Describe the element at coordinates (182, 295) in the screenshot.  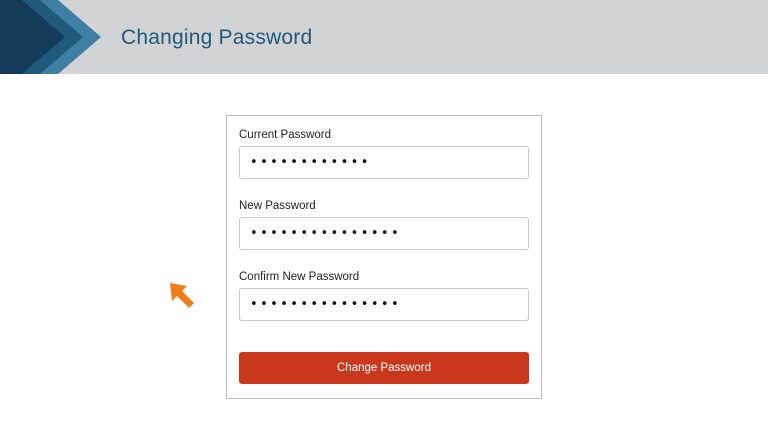
I see `arrow-pointer-icon` at that location.